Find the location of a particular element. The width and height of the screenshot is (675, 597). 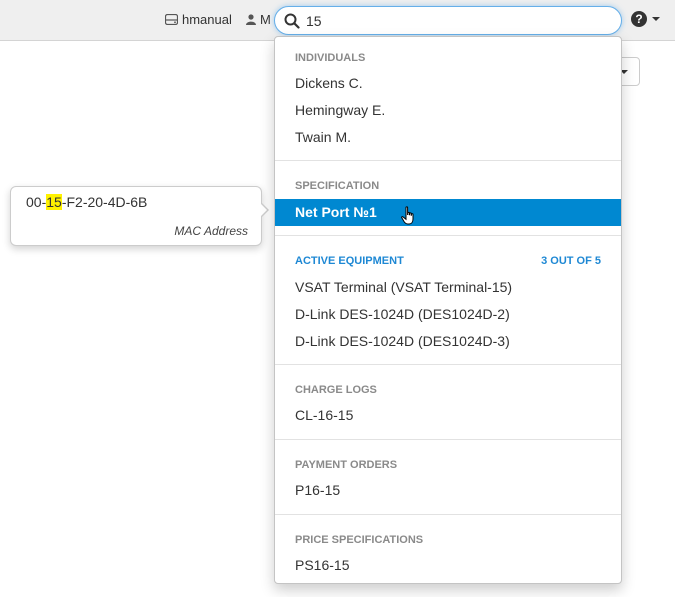

popover-arrow is located at coordinates (264, 210).